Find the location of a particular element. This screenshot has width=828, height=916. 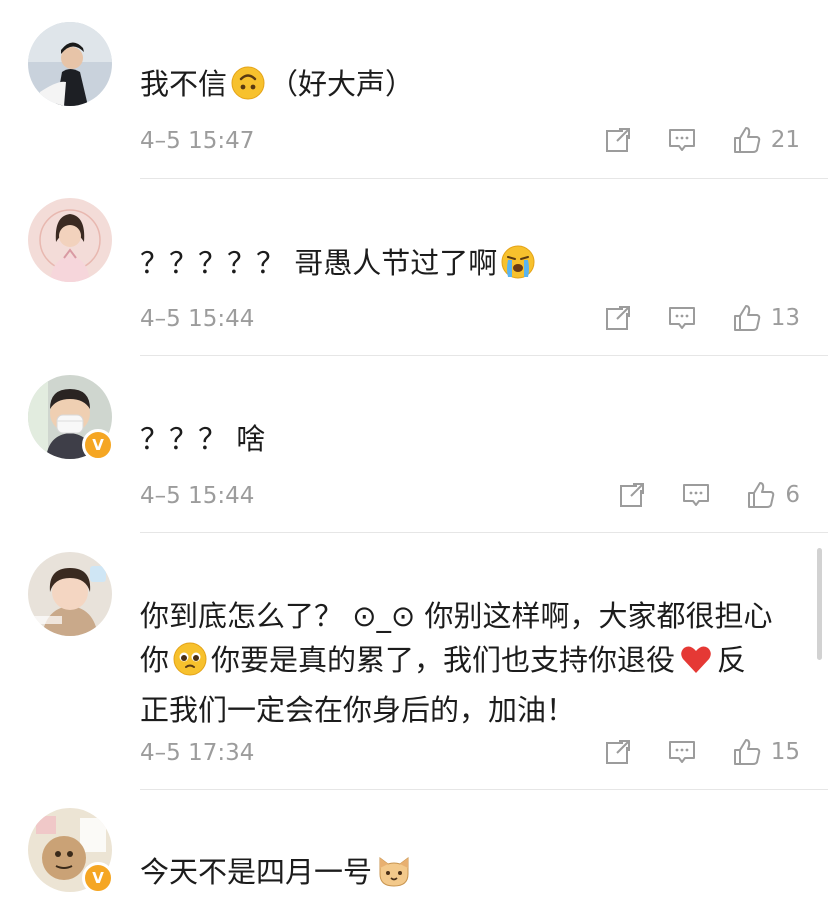

like-button: 13 is located at coordinates (765, 318).